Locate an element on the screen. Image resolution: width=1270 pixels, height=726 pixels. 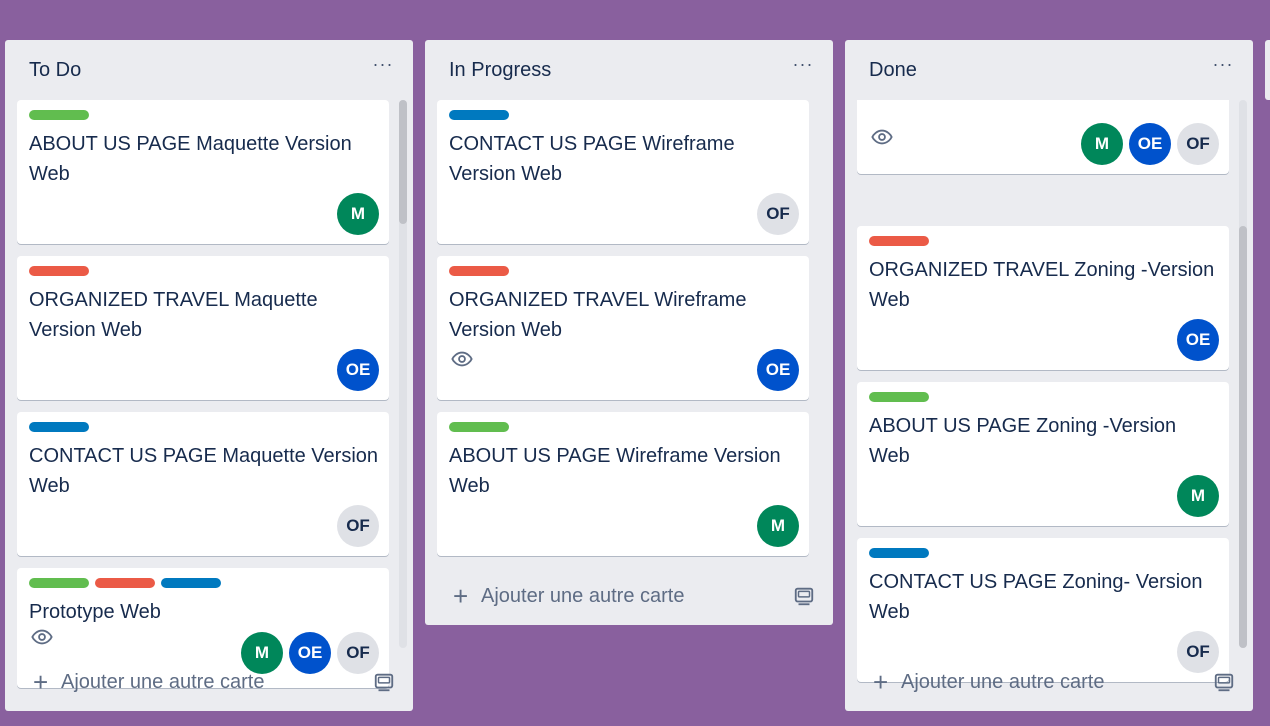
card: Graphic CharterMOEOF is located at coordinates (1043, 137).